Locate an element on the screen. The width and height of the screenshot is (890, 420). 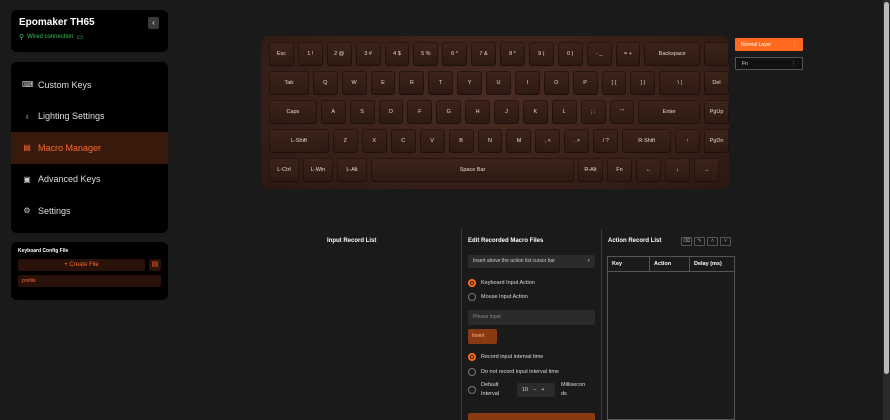
key: V is located at coordinates (432, 141).